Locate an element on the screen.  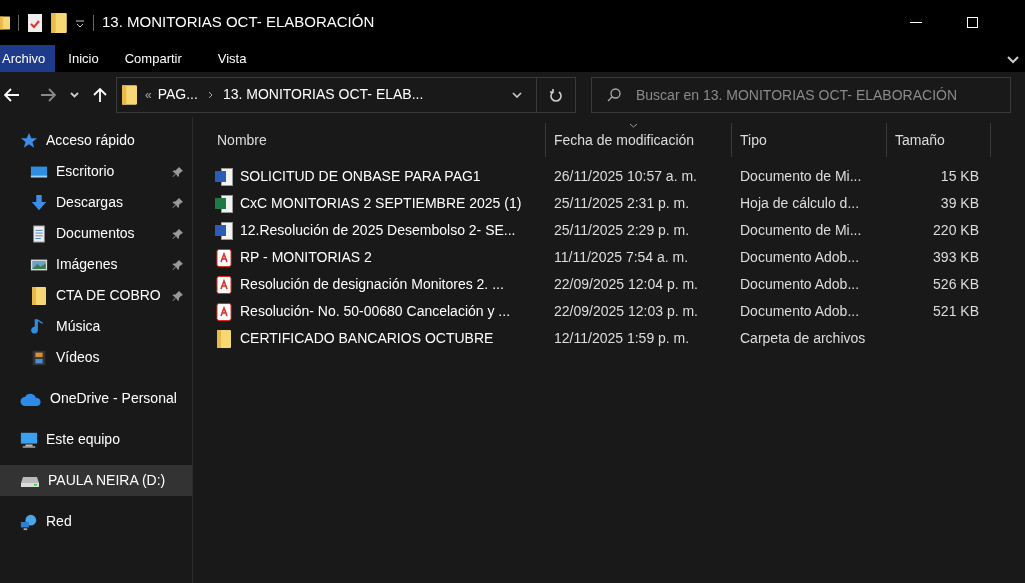
sidebar-item: Vídeos is located at coordinates (96, 357).